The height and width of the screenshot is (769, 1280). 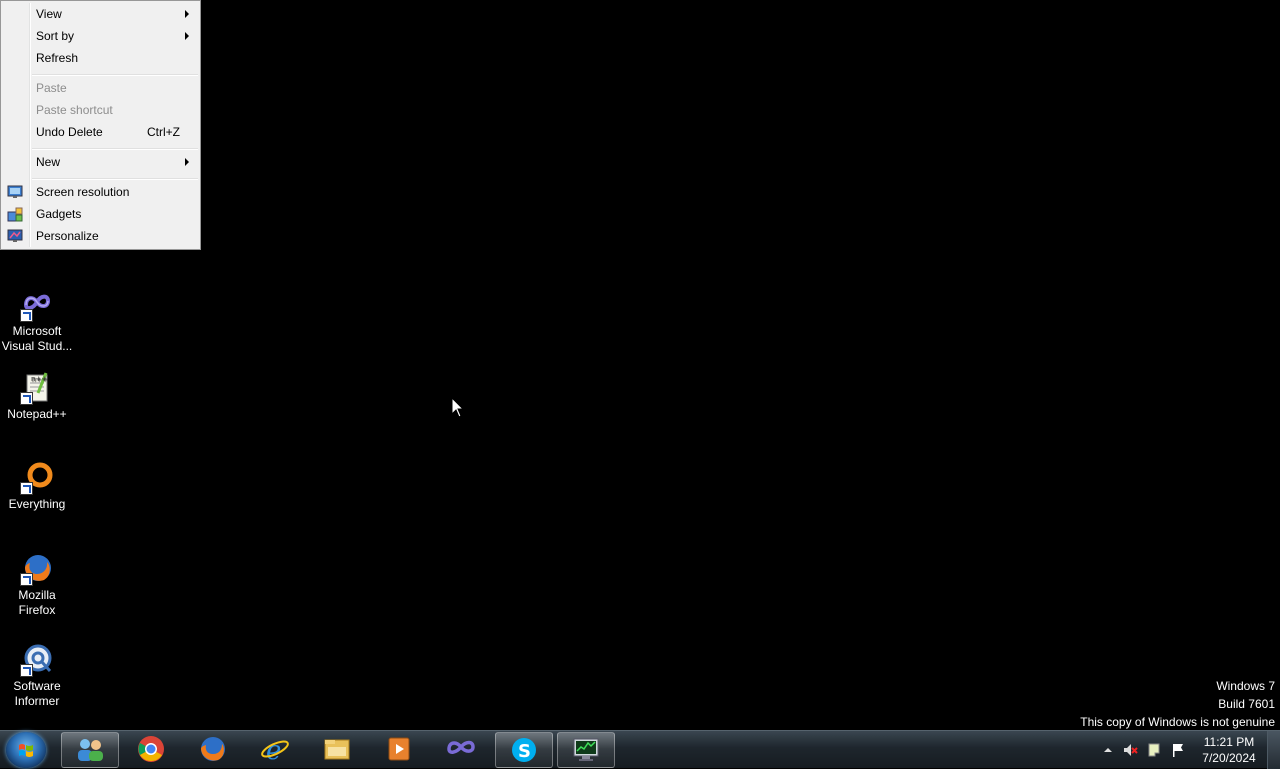 I want to click on menu-item-label: Sort by, so click(x=55, y=36).